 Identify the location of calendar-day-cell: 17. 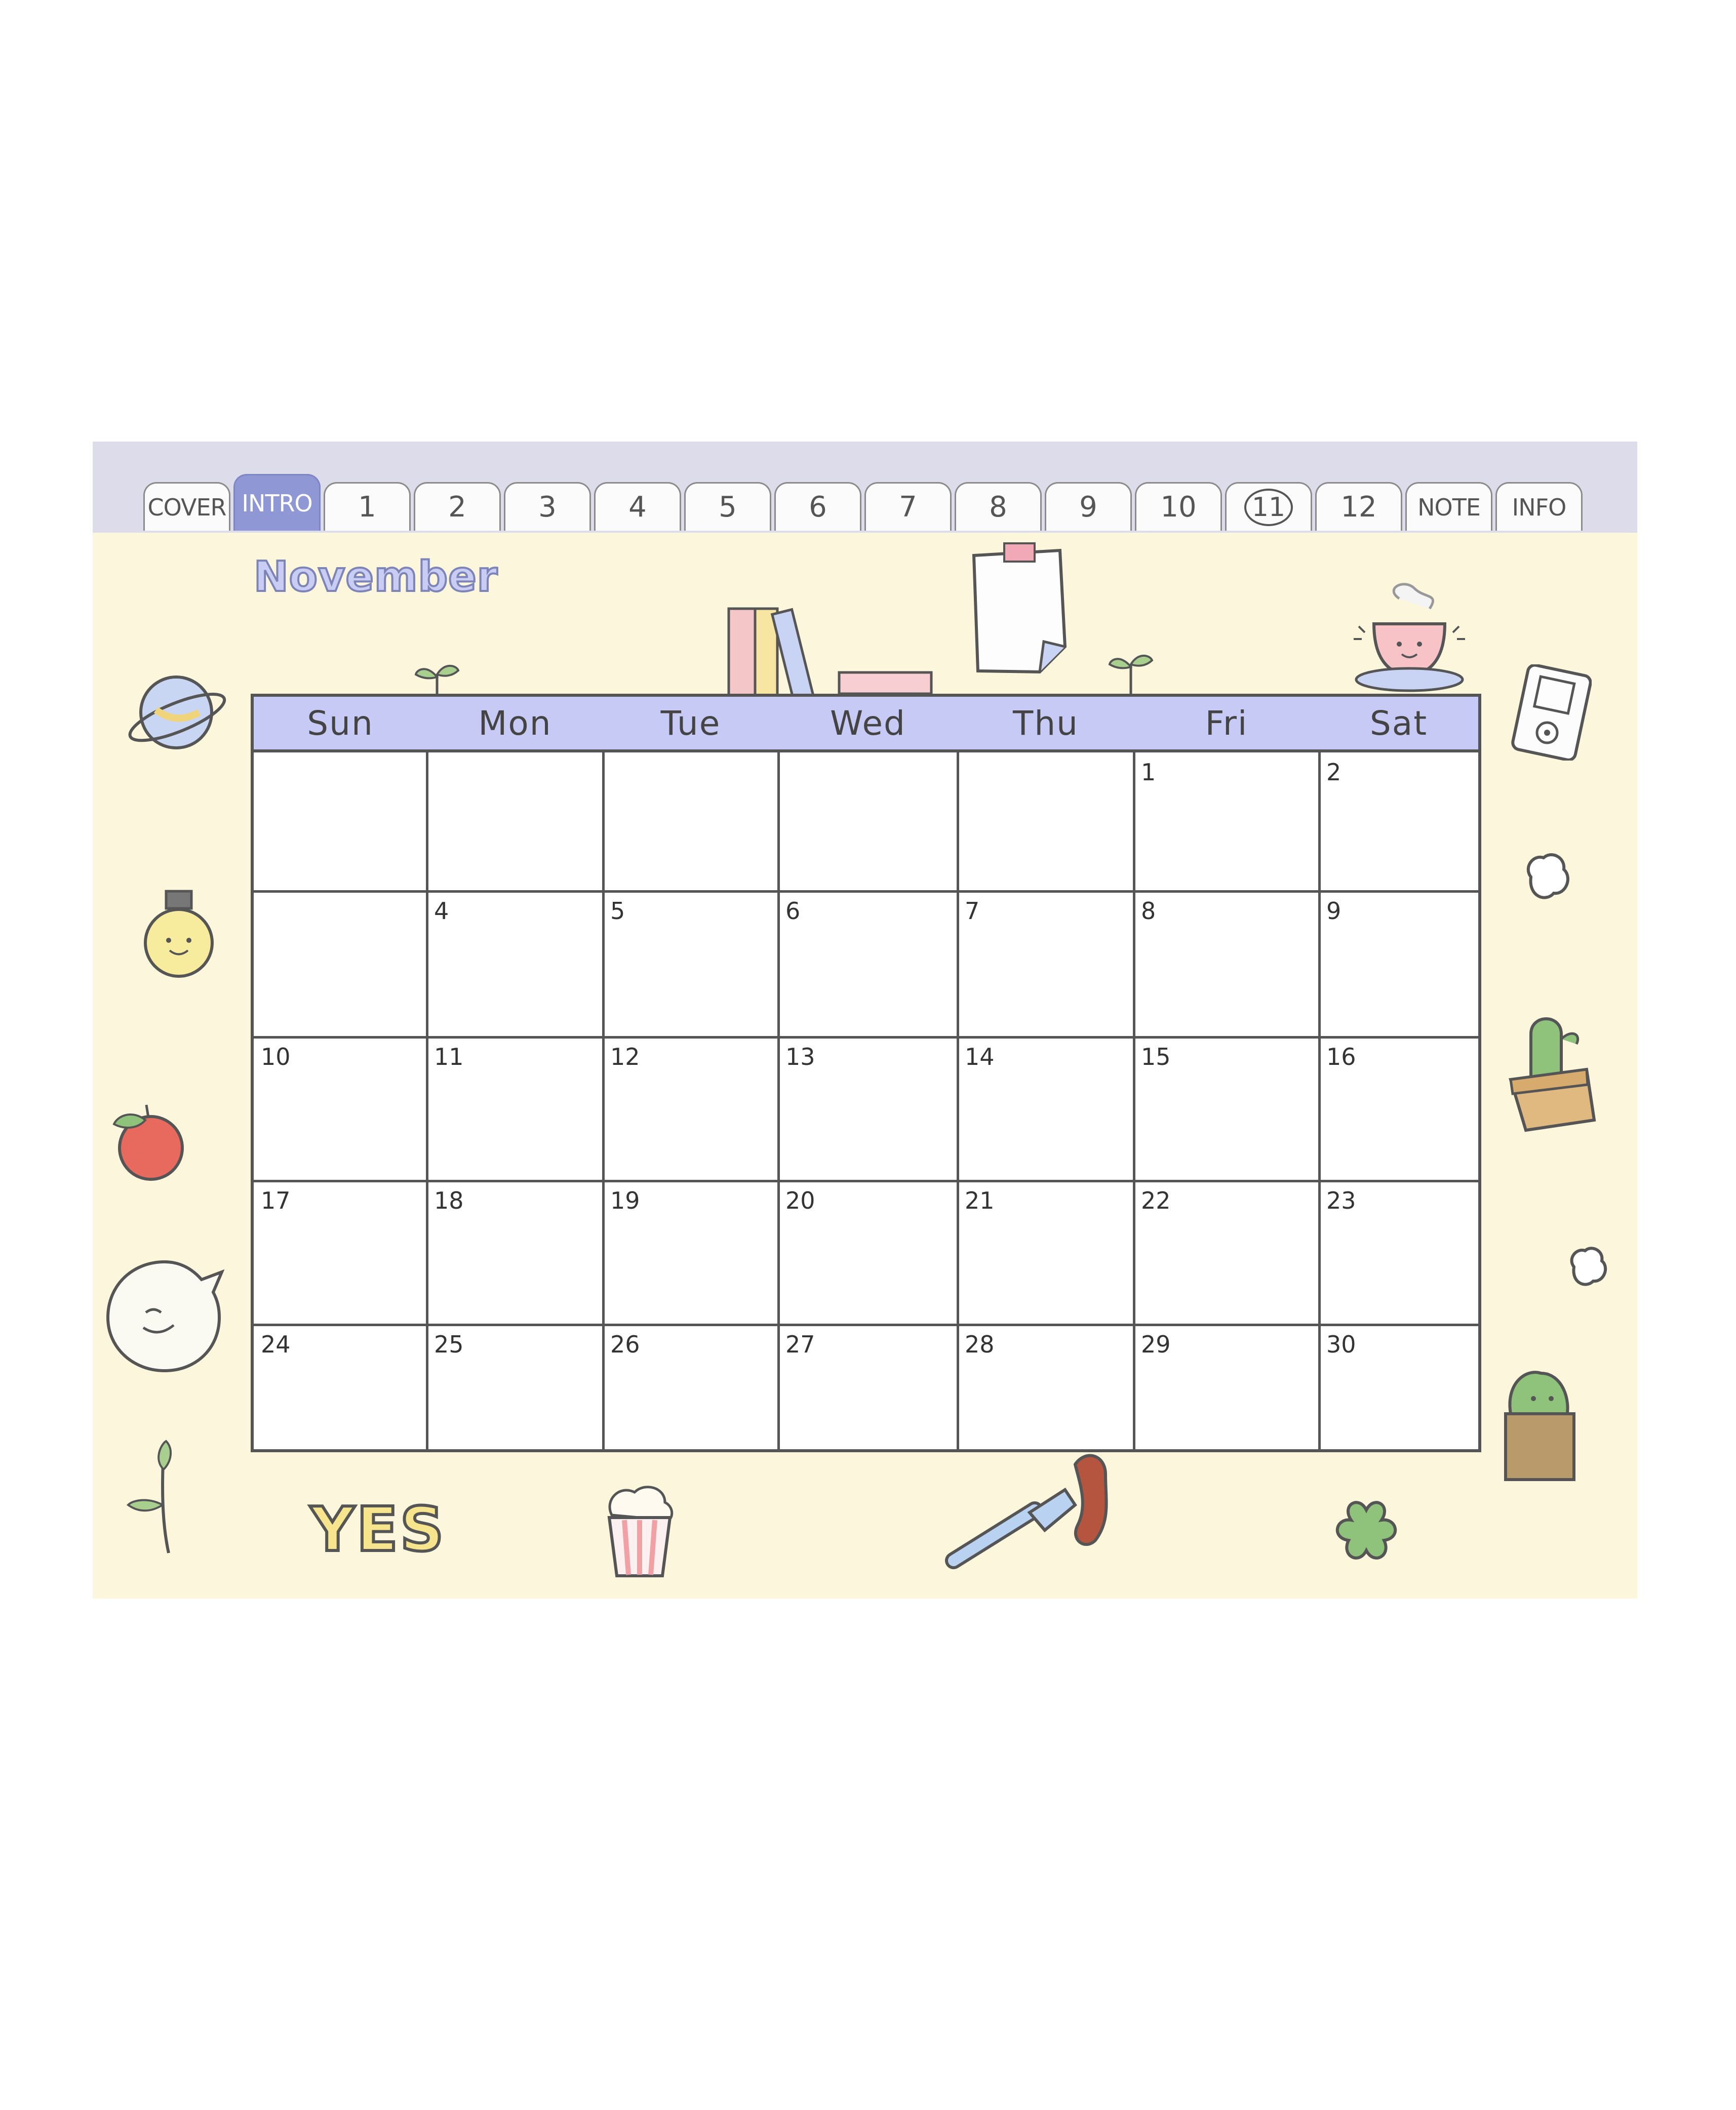
(341, 1253).